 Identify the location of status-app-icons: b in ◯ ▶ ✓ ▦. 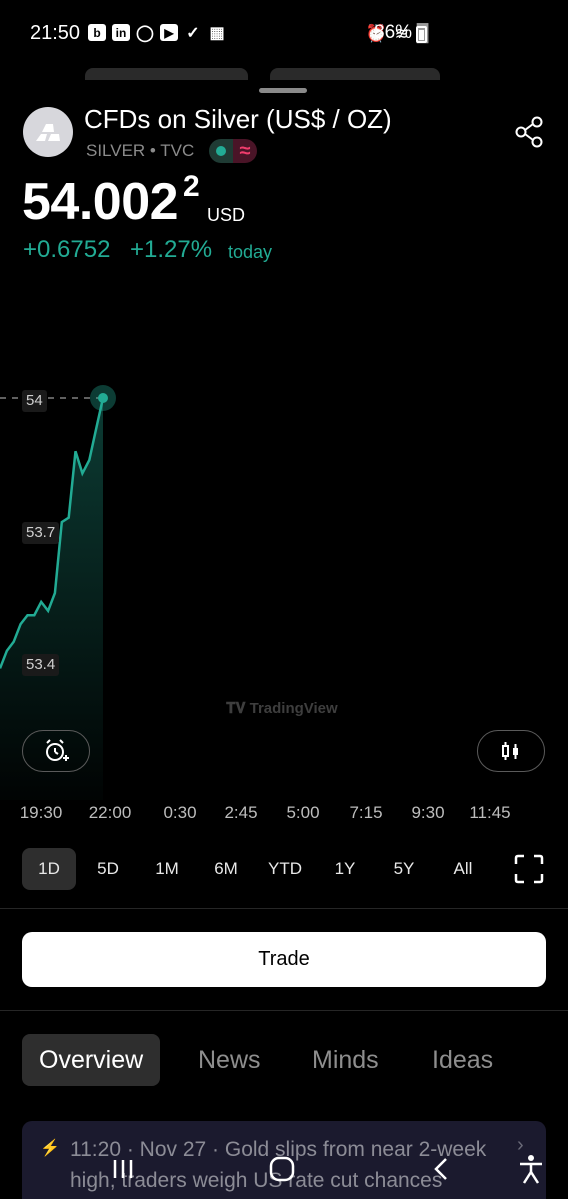
(157, 33).